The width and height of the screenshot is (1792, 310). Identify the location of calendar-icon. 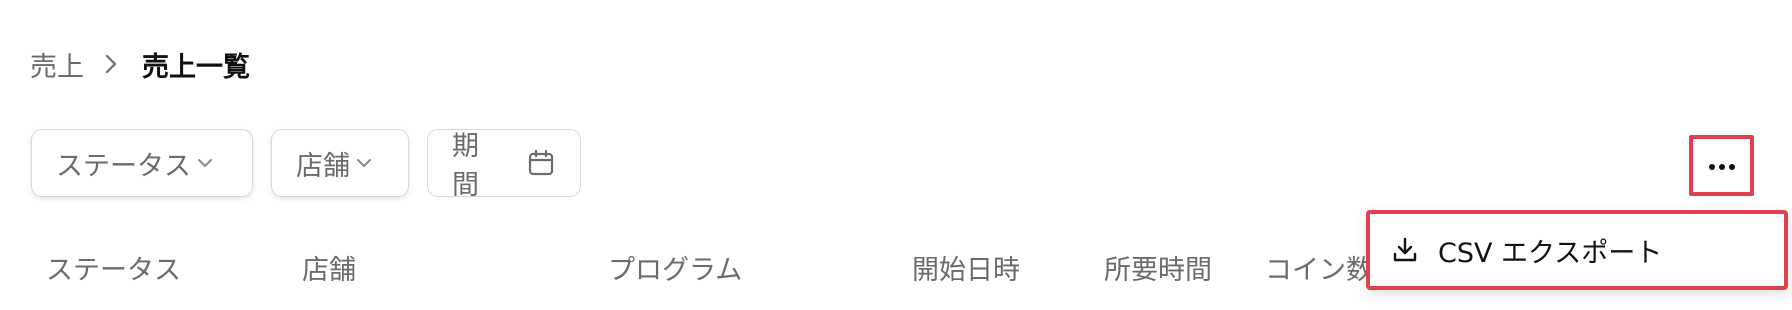
(541, 163).